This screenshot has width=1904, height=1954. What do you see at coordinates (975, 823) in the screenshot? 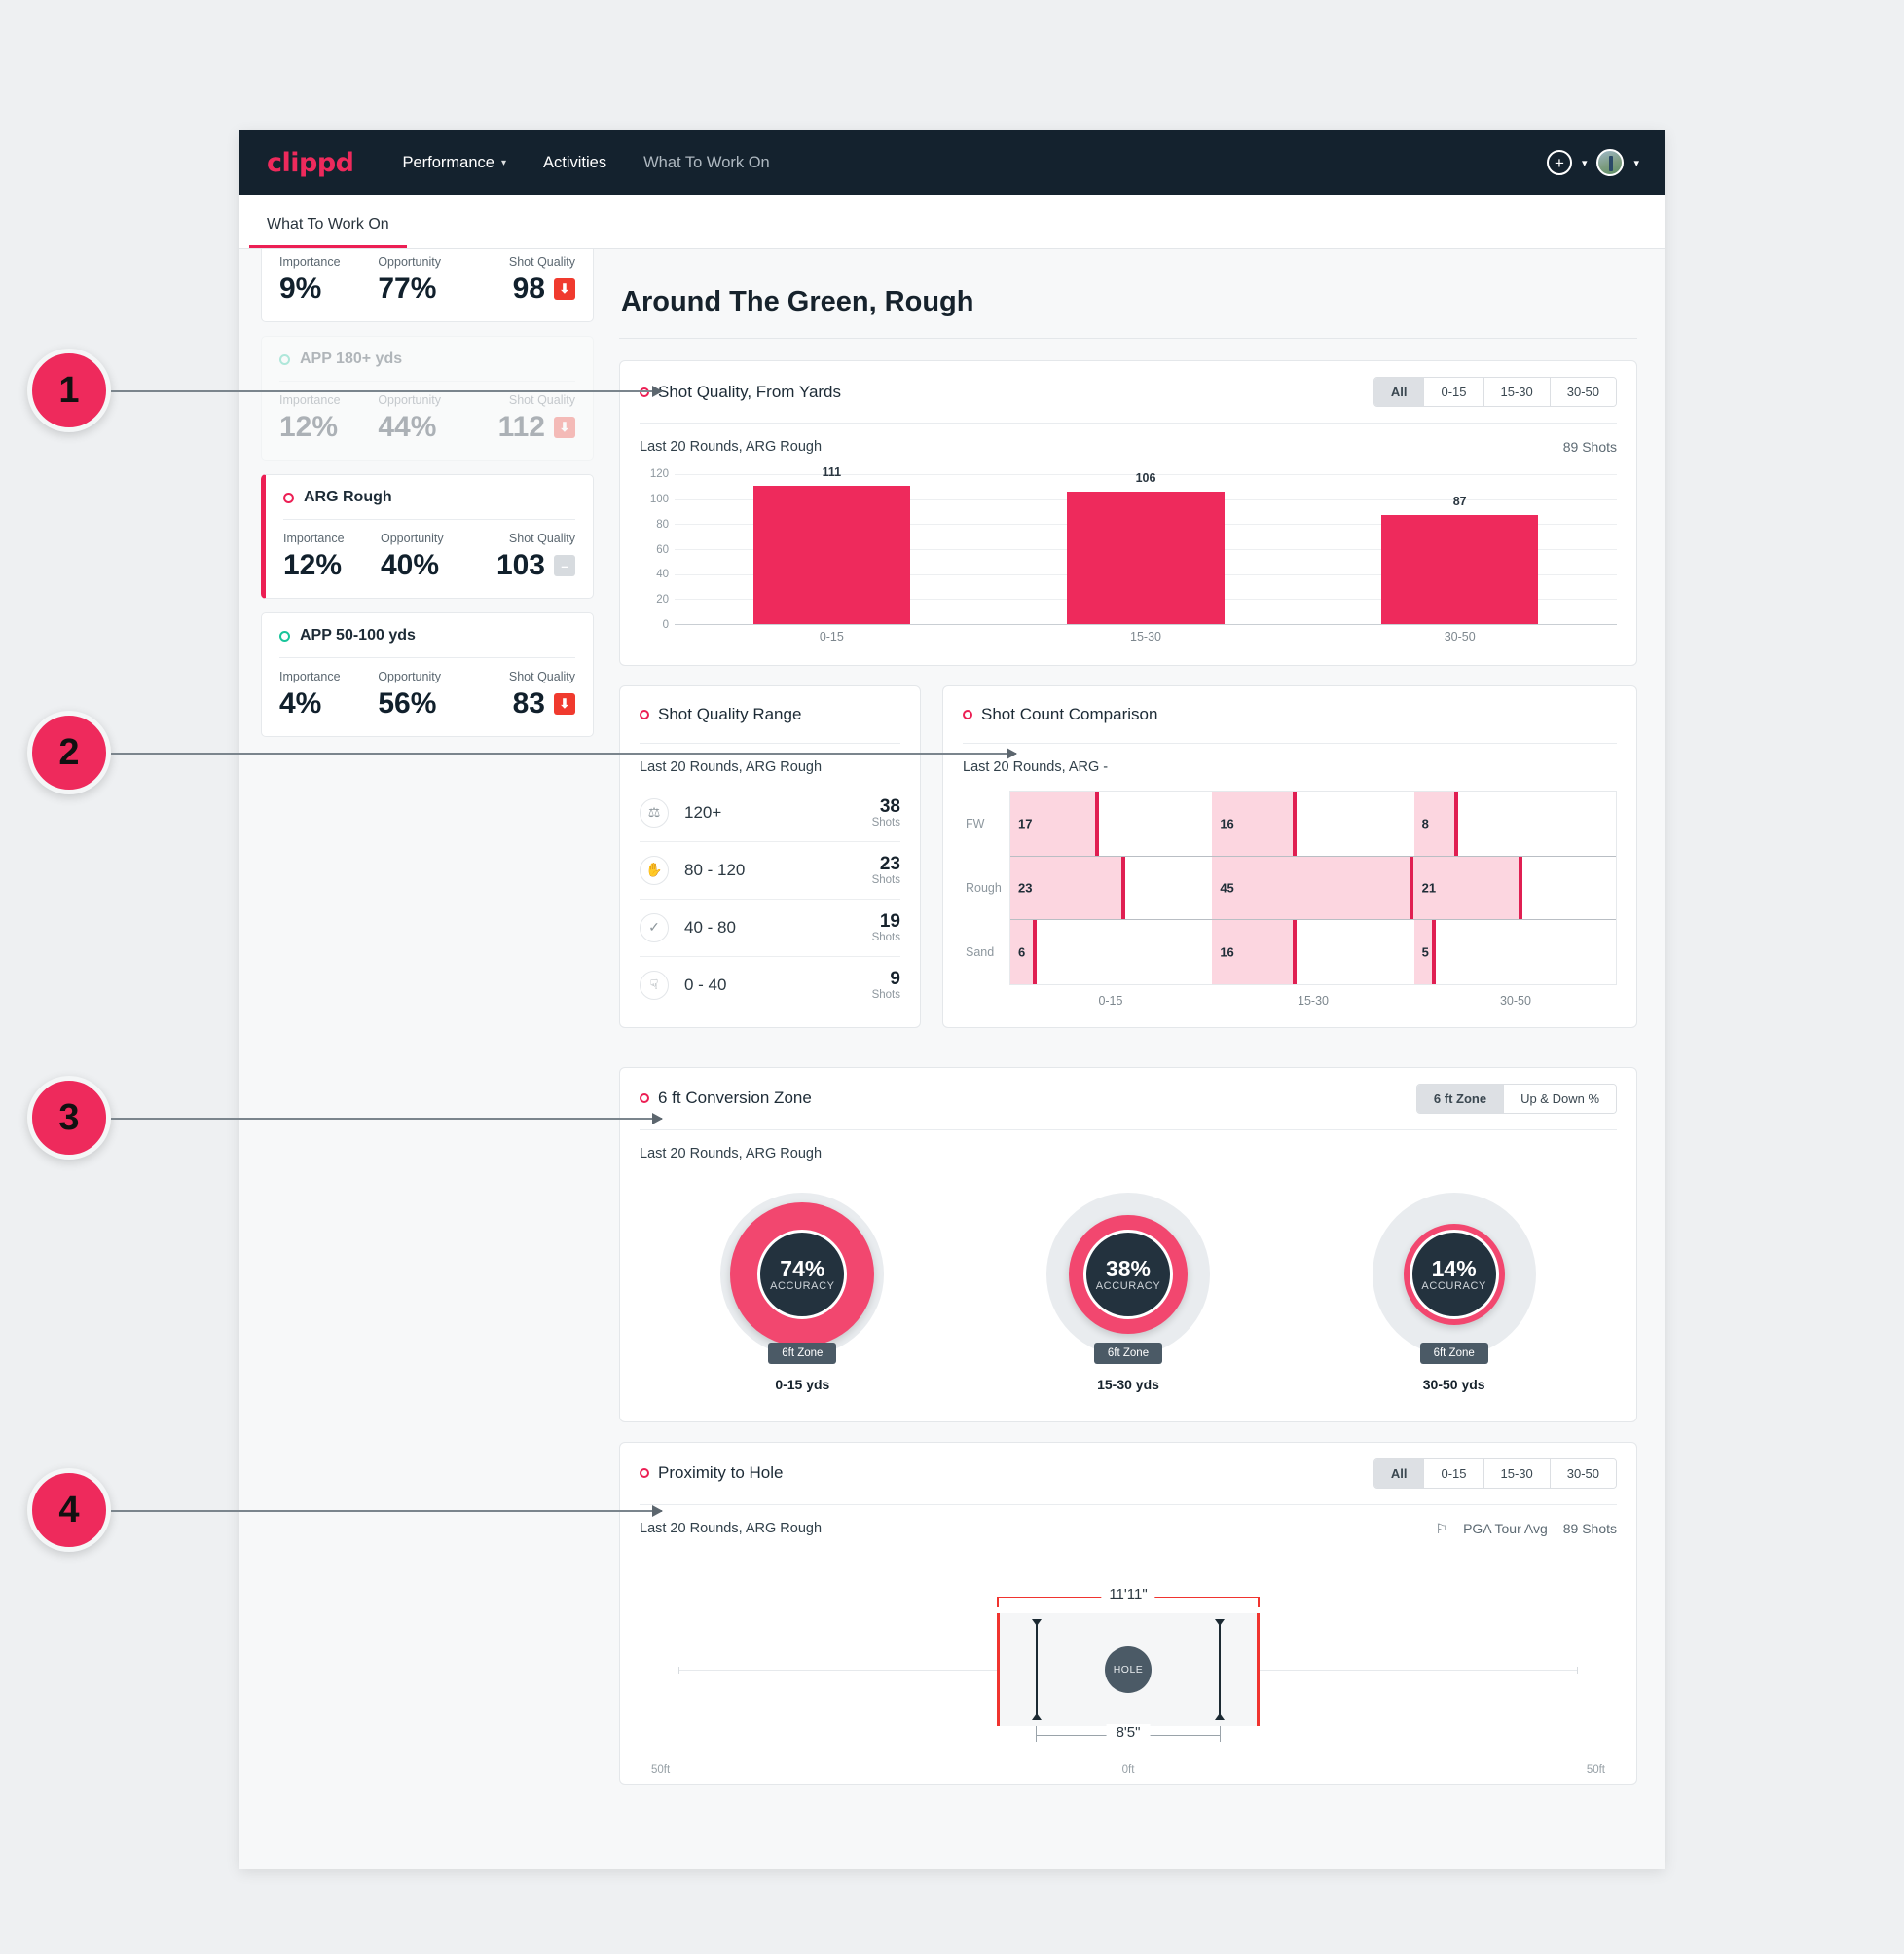
I see `row-label-fw: FW` at bounding box center [975, 823].